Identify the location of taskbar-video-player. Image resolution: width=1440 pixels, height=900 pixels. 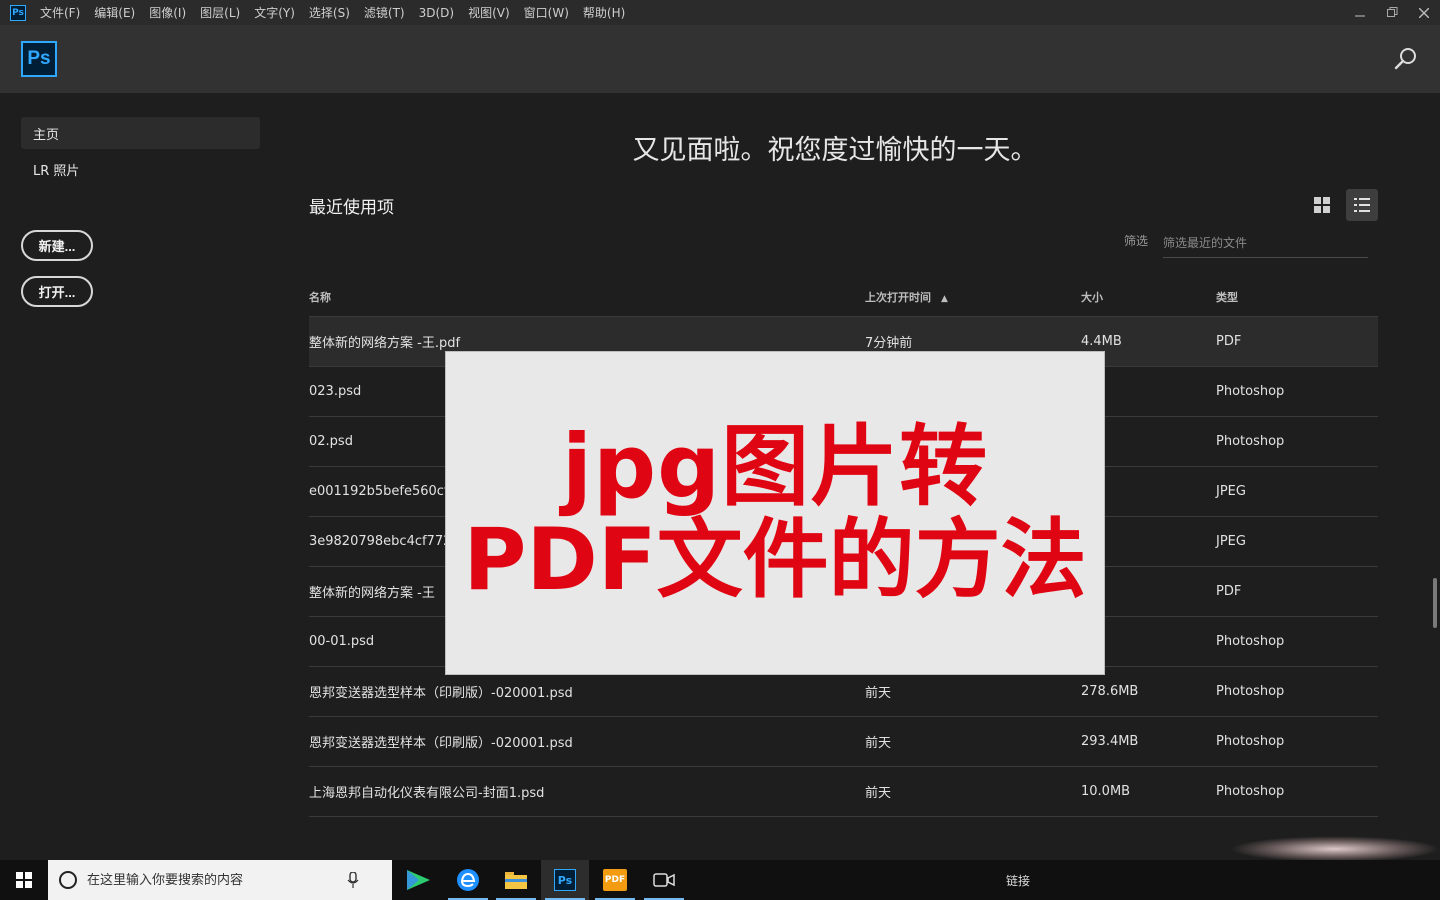
(418, 880).